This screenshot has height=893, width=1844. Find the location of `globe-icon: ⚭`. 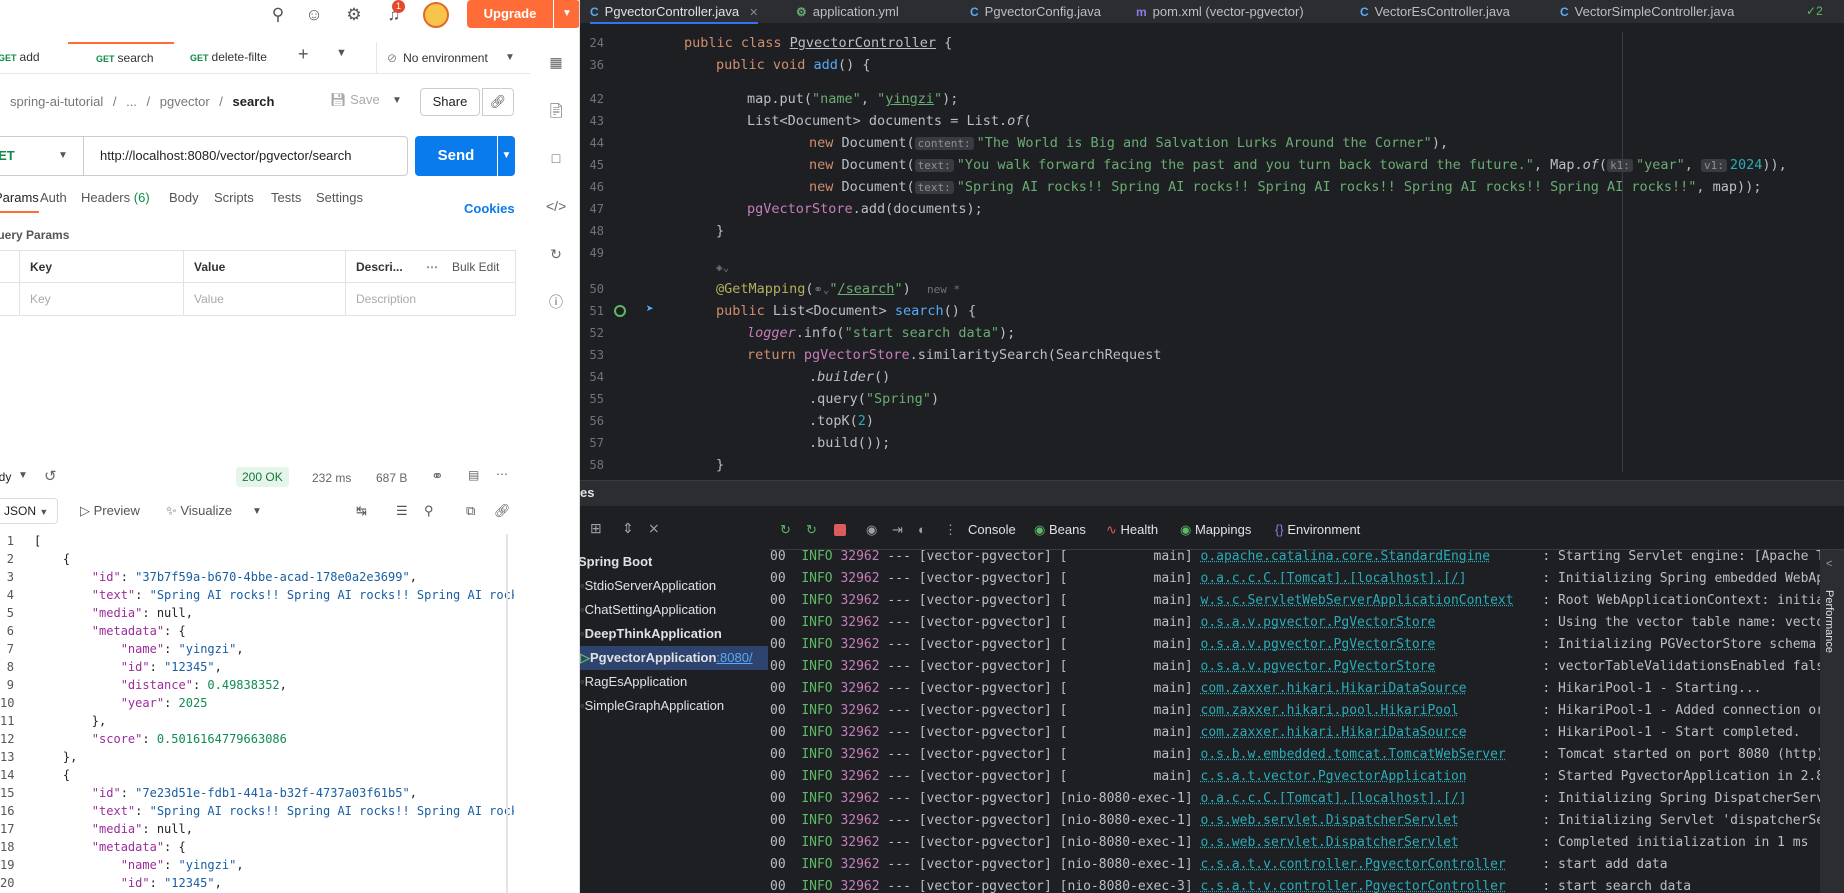

globe-icon: ⚭ is located at coordinates (437, 476).